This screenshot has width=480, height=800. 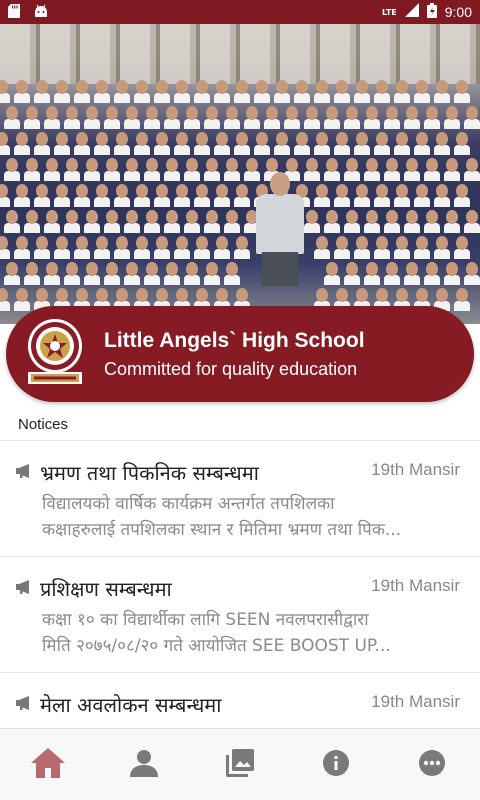 What do you see at coordinates (432, 764) in the screenshot?
I see `nav-more-button` at bounding box center [432, 764].